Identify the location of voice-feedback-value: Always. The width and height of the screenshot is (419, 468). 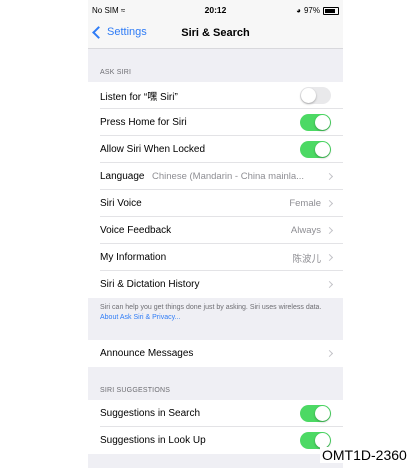
(305, 230).